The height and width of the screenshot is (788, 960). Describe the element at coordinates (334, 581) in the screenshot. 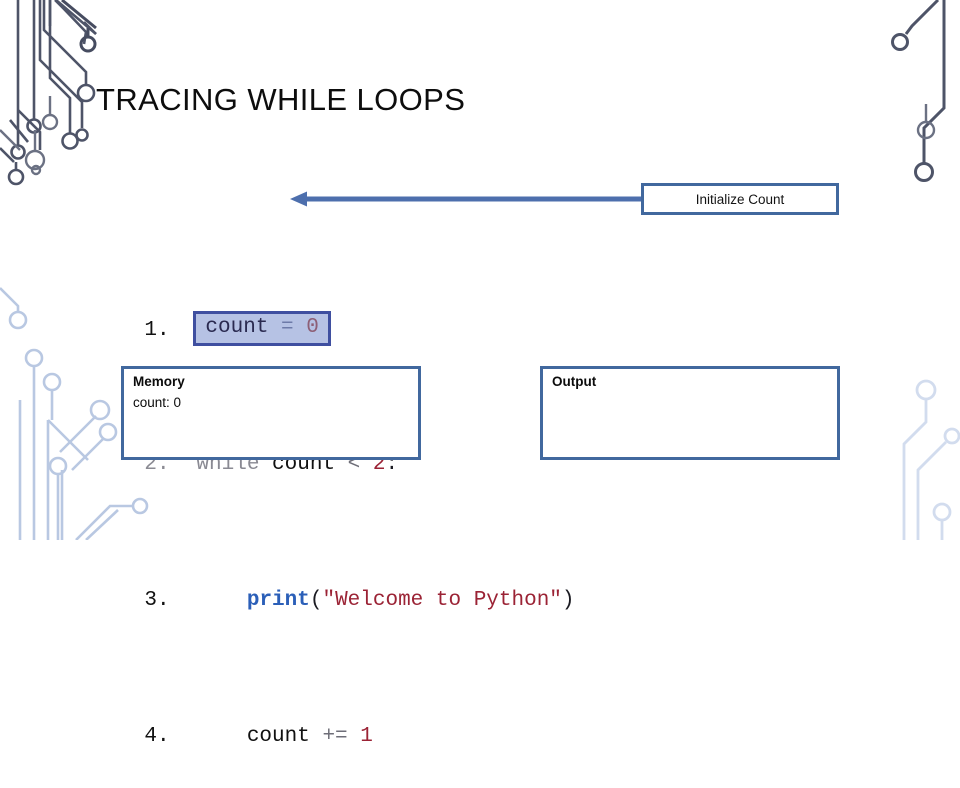

I see `code-line-3: 3. print("Welcome to Python")` at that location.